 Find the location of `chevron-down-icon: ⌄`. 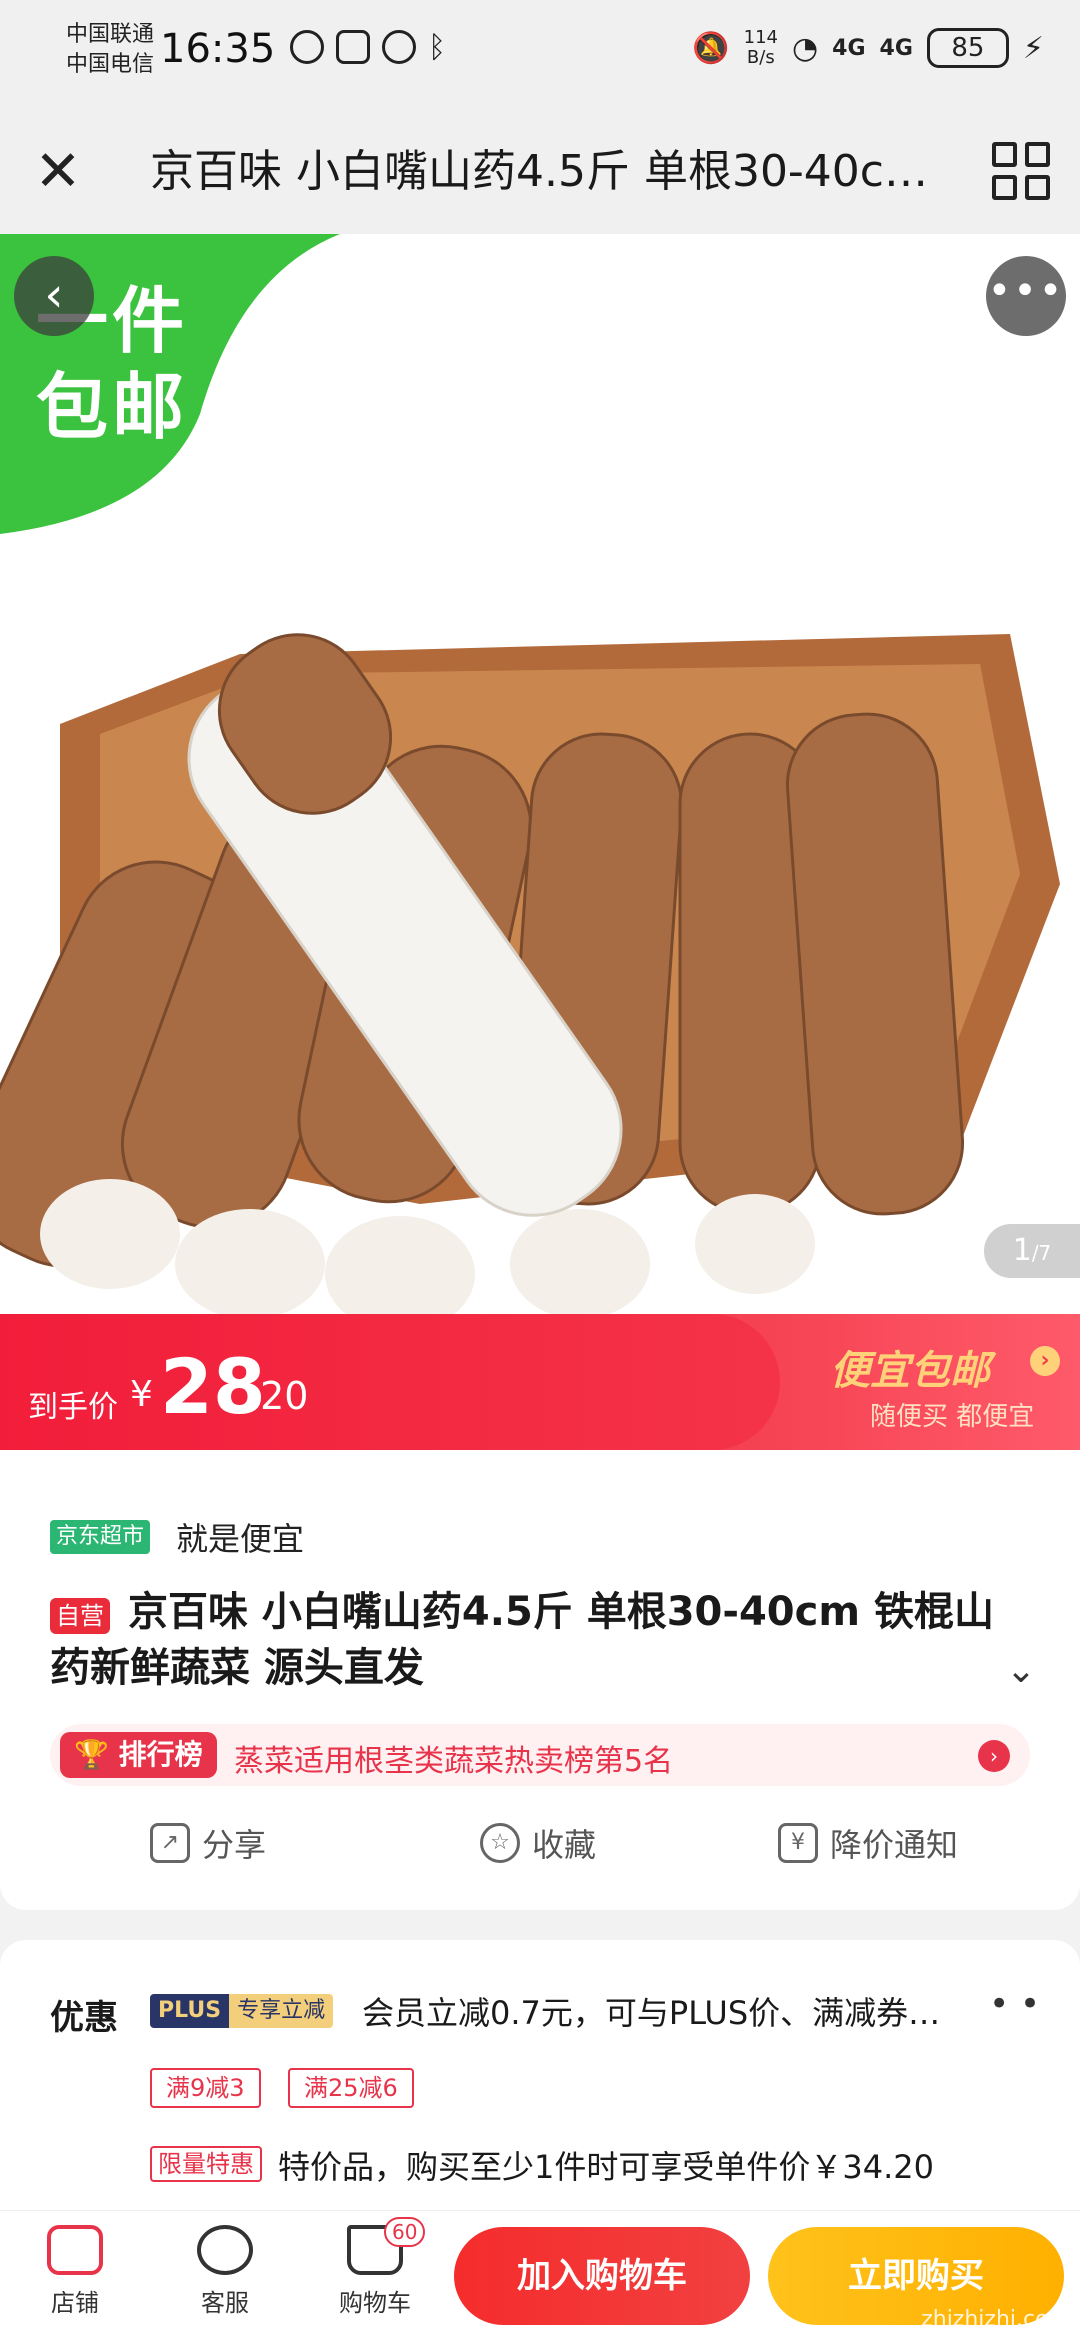

chevron-down-icon: ⌄ is located at coordinates (1021, 1670).